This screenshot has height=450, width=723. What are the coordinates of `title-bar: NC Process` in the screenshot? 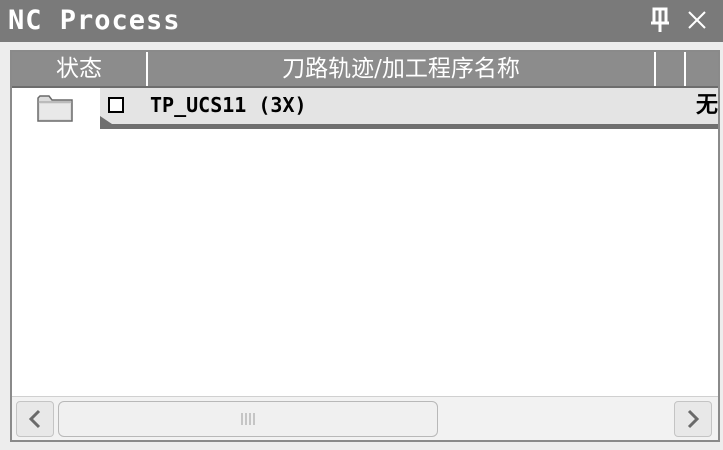 It's located at (361, 21).